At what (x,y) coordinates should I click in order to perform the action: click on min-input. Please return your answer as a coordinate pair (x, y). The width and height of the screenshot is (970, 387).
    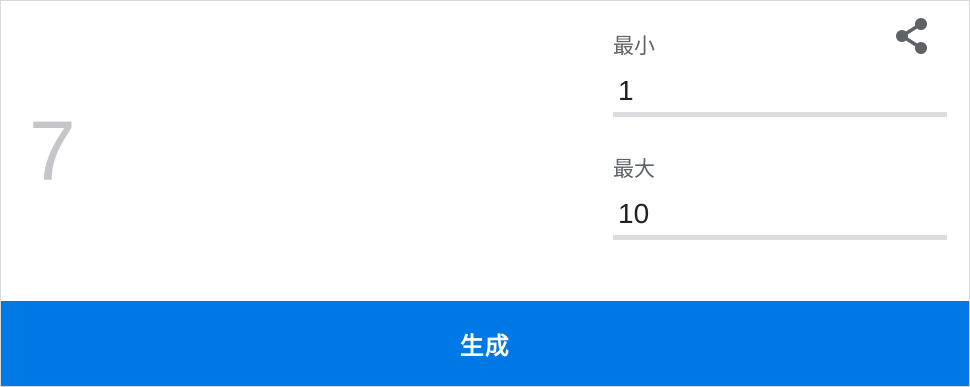
    Looking at the image, I should click on (780, 93).